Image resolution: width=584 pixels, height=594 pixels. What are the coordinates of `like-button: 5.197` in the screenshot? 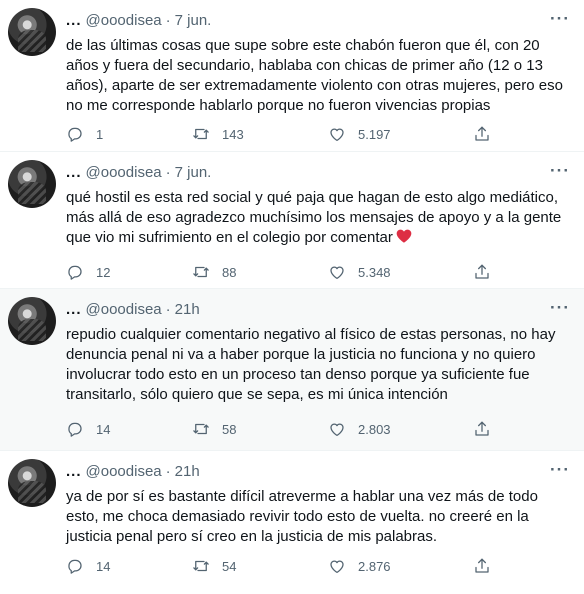 It's located at (359, 134).